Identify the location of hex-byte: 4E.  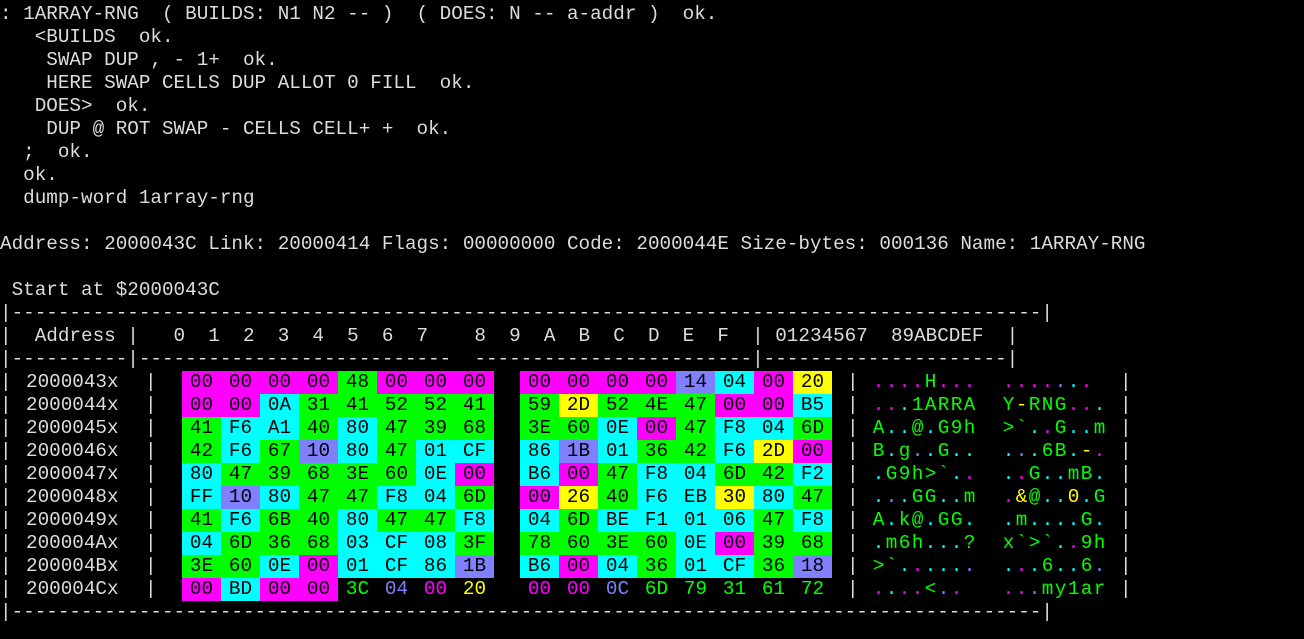
(656, 405).